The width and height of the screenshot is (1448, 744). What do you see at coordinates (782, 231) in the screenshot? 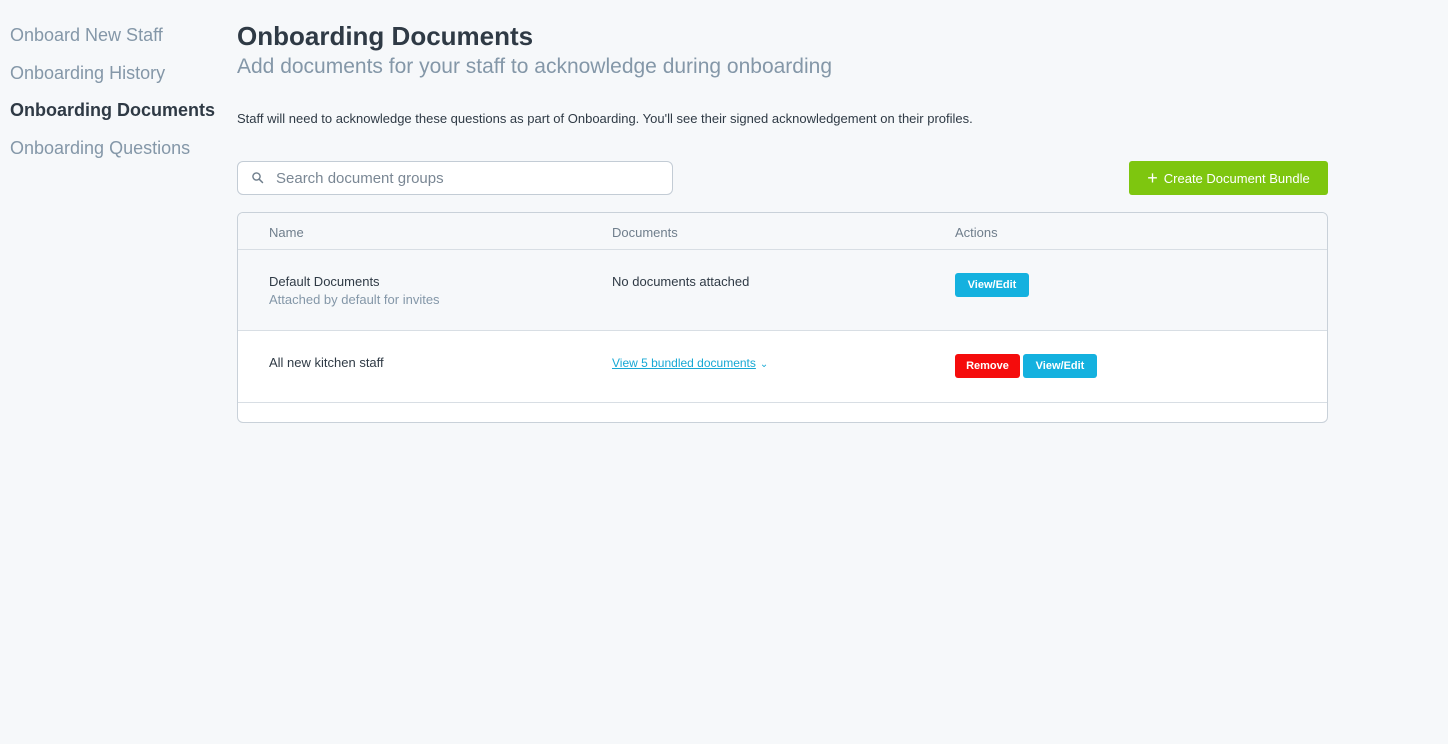
I see `table-header: Name Documents Actions` at bounding box center [782, 231].